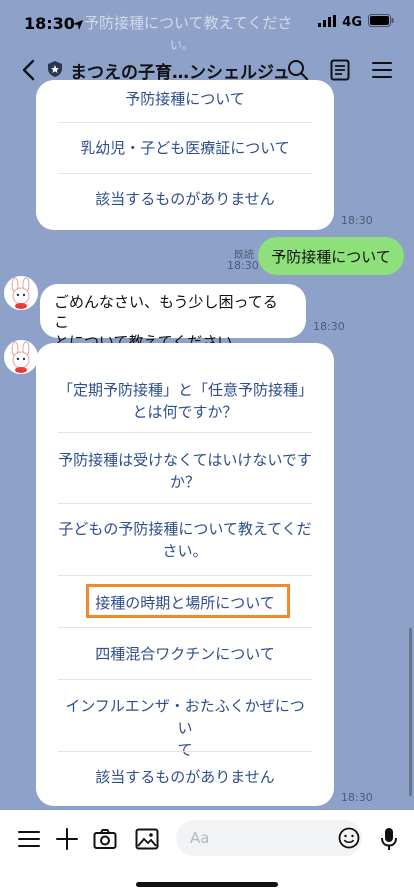 This screenshot has width=414, height=896. I want to click on status-time: 18:30, so click(49, 23).